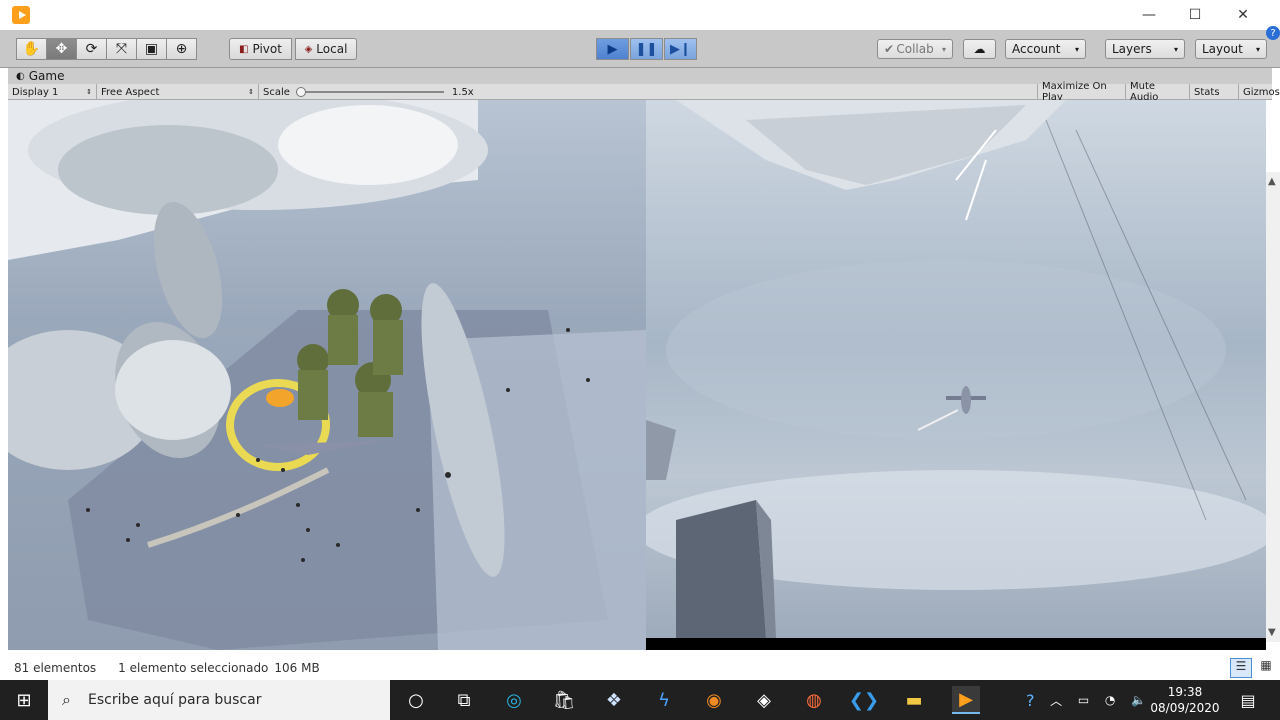  Describe the element at coordinates (1030, 700) in the screenshot. I see `help-tray-icon: ?` at that location.